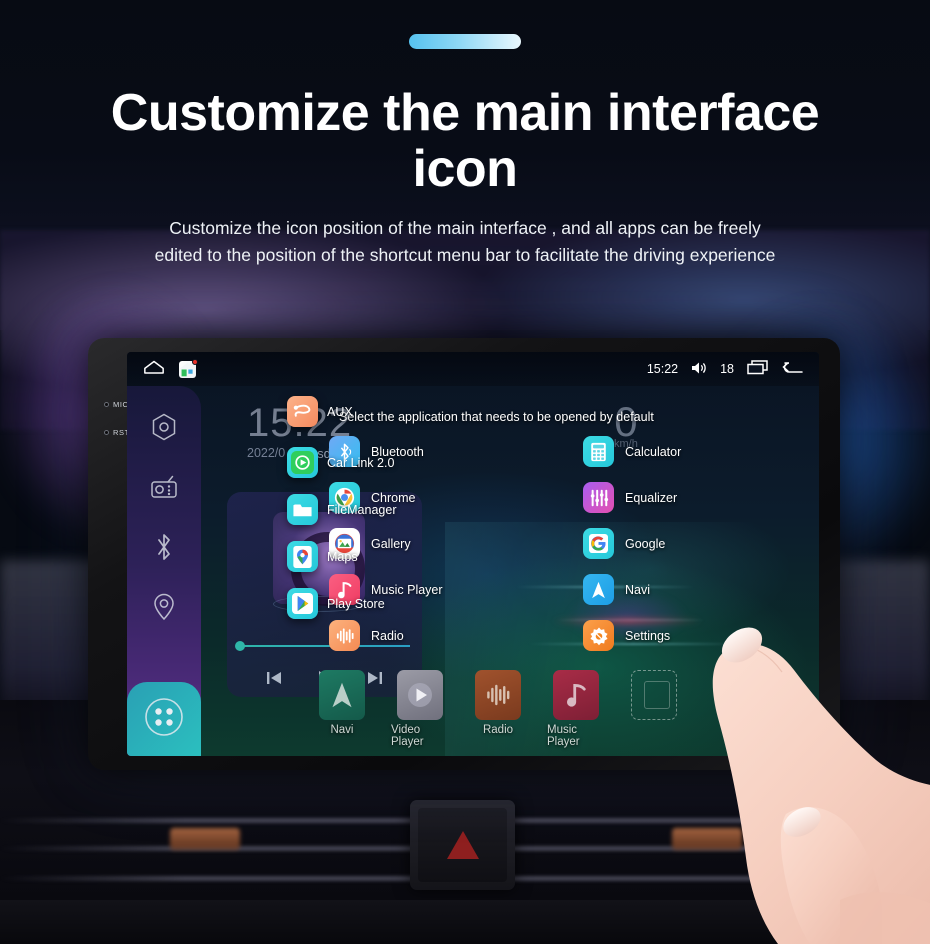 This screenshot has height=944, width=930. I want to click on sidebar-item-all-apps, so click(164, 719).